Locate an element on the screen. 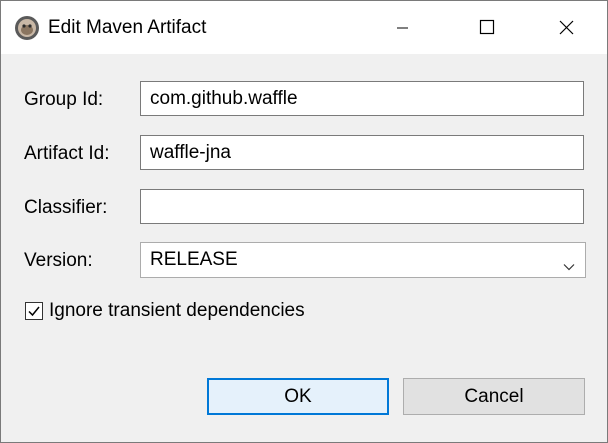 Image resolution: width=608 pixels, height=443 pixels. maximize-button is located at coordinates (486, 27).